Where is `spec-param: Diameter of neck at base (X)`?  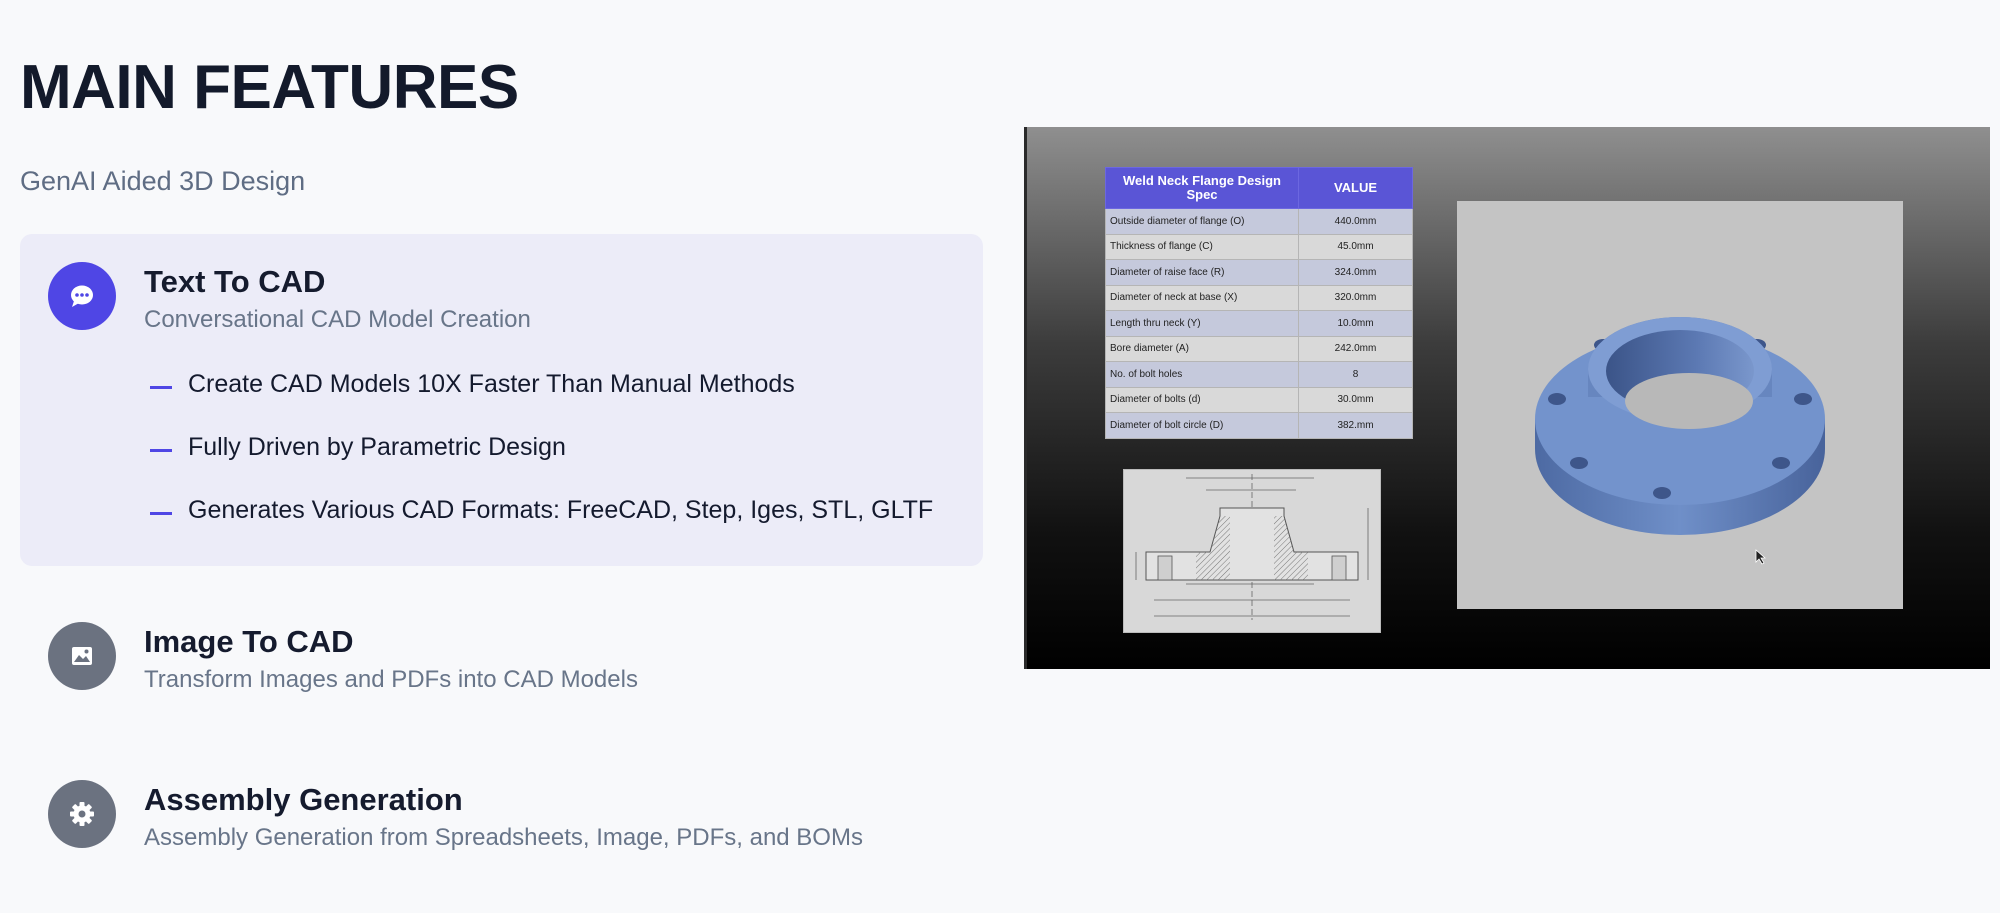
spec-param: Diameter of neck at base (X) is located at coordinates (1202, 297).